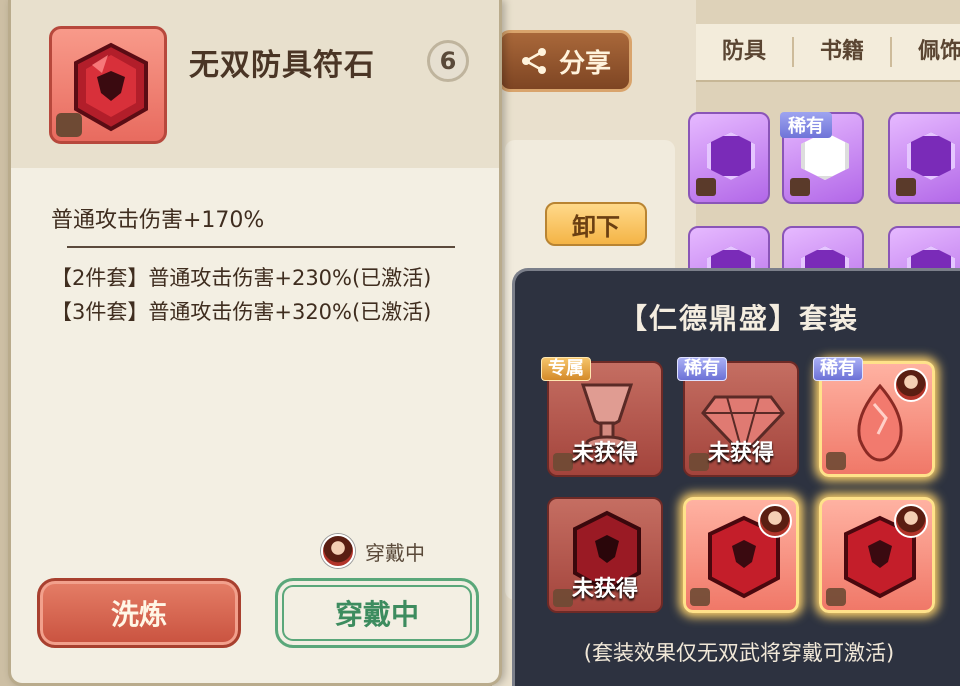 The height and width of the screenshot is (686, 960). I want to click on rarity-tag: 稀有, so click(806, 125).